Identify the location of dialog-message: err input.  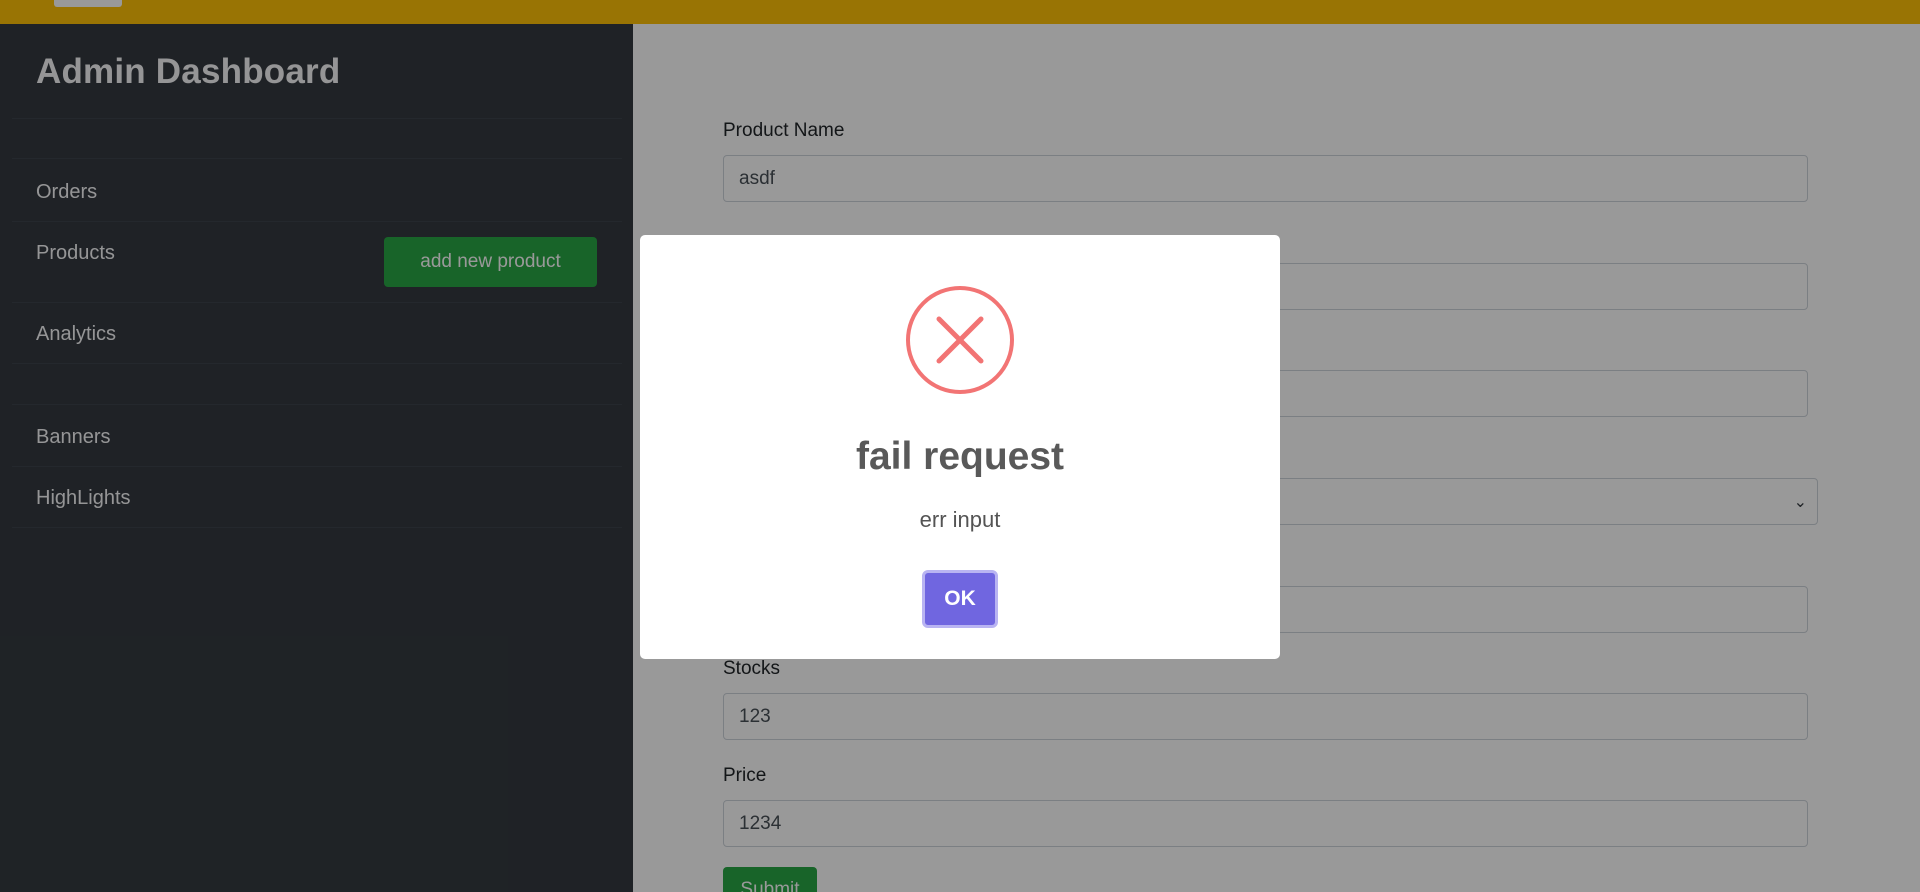
(960, 519).